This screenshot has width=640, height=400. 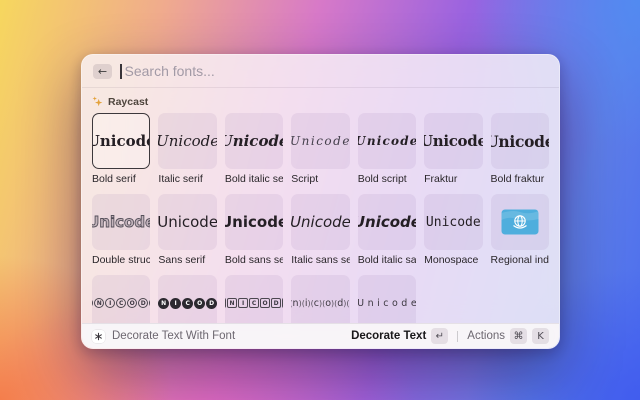 I want to click on font-cell: Unicode Bold serif, so click(x=121, y=149).